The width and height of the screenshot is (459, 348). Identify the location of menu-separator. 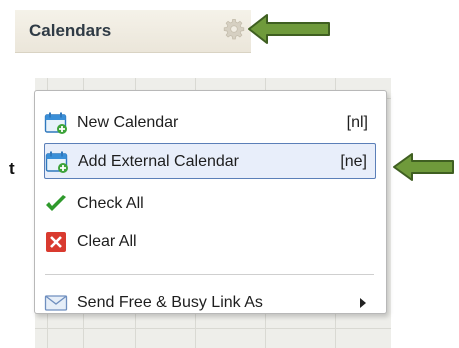
(209, 274).